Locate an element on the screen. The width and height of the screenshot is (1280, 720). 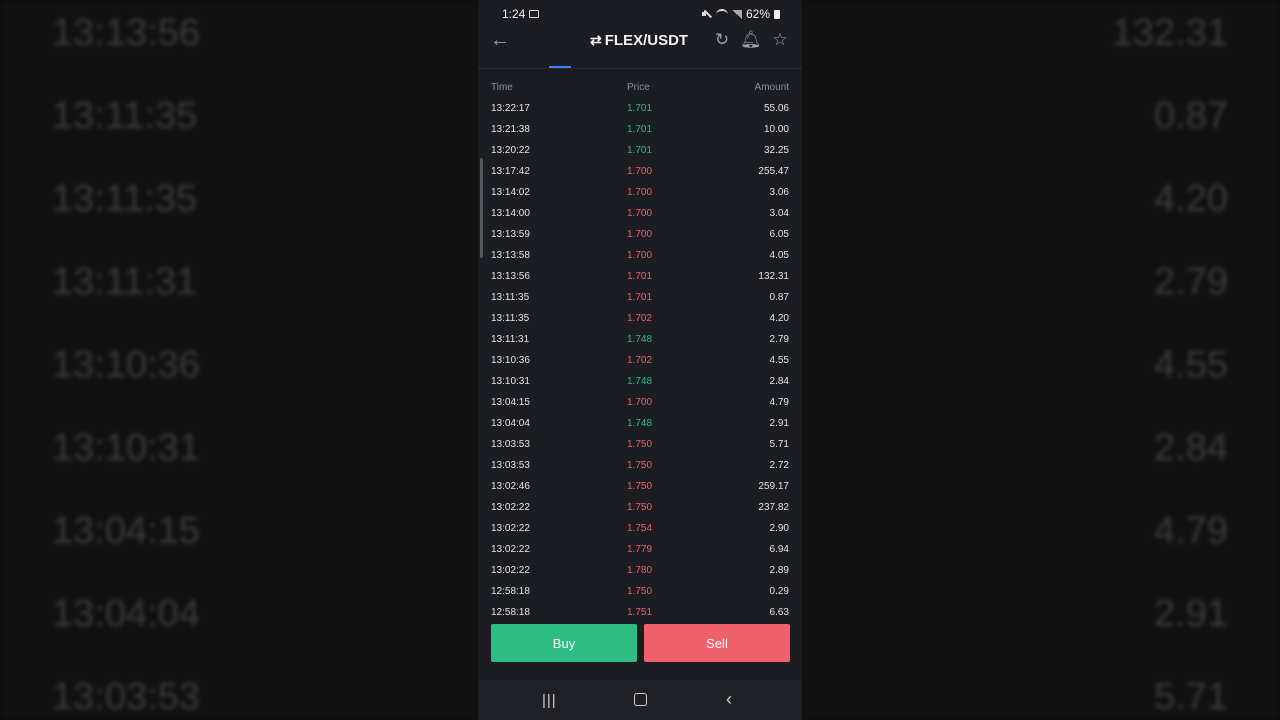
trade-row: 13:13:58 1.700 4.05 is located at coordinates (640, 255).